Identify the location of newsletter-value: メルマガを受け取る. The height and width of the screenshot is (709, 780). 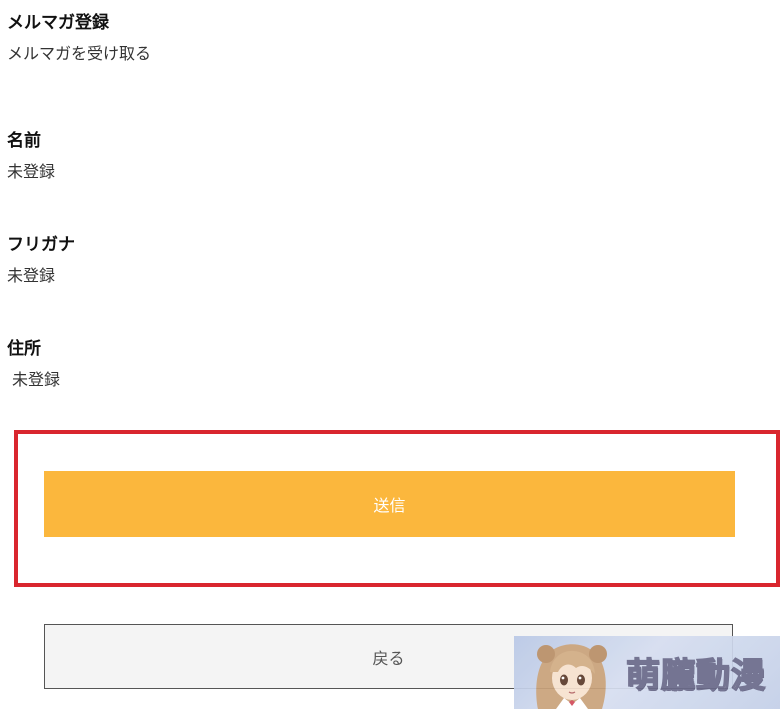
(79, 53).